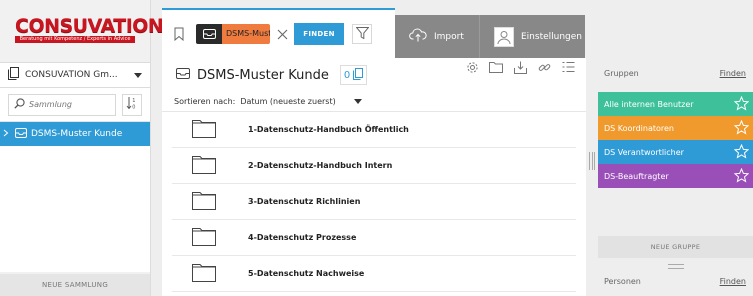 This screenshot has width=753, height=296. I want to click on folder-row: 4-Datenschutz Prozesse, so click(374, 238).